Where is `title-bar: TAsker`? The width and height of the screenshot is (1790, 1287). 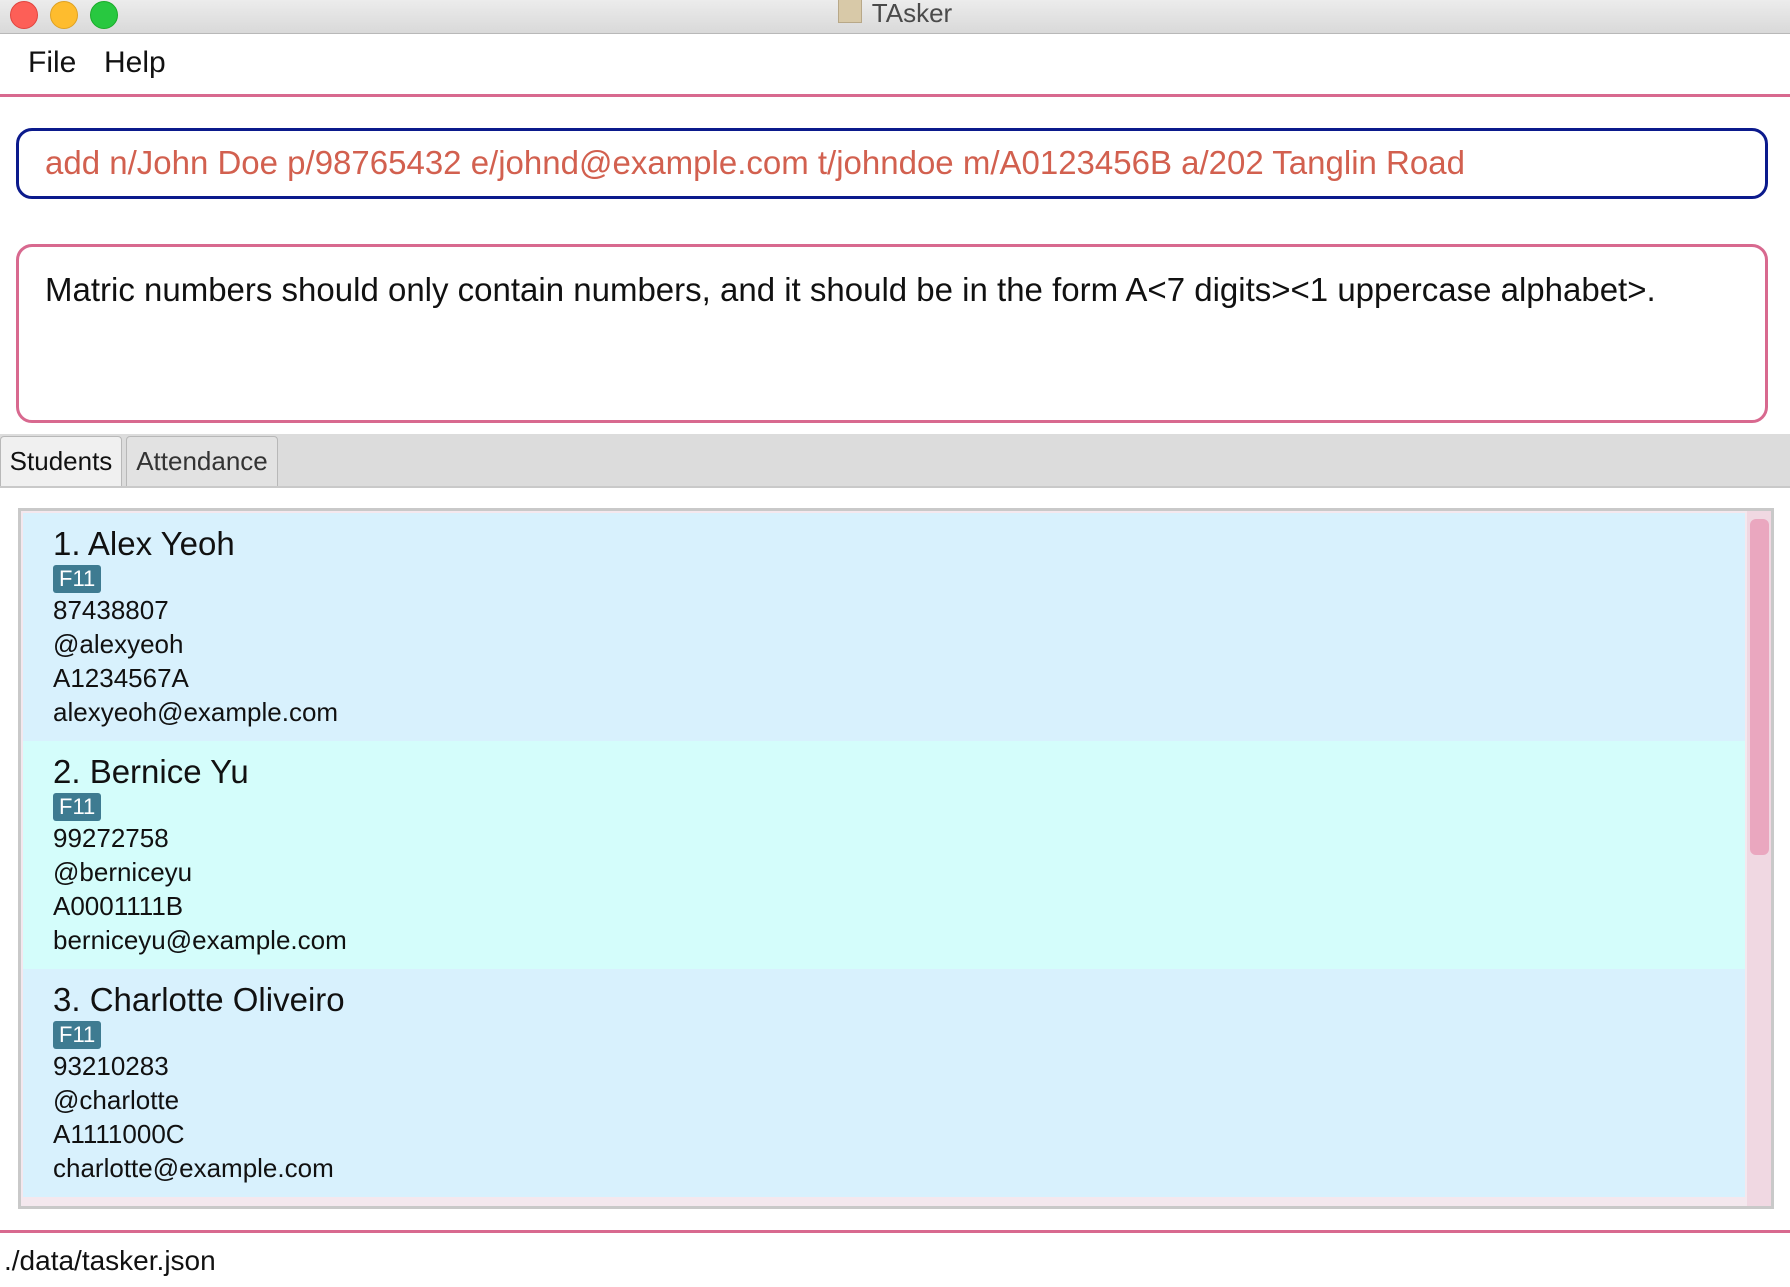 title-bar: TAsker is located at coordinates (895, 17).